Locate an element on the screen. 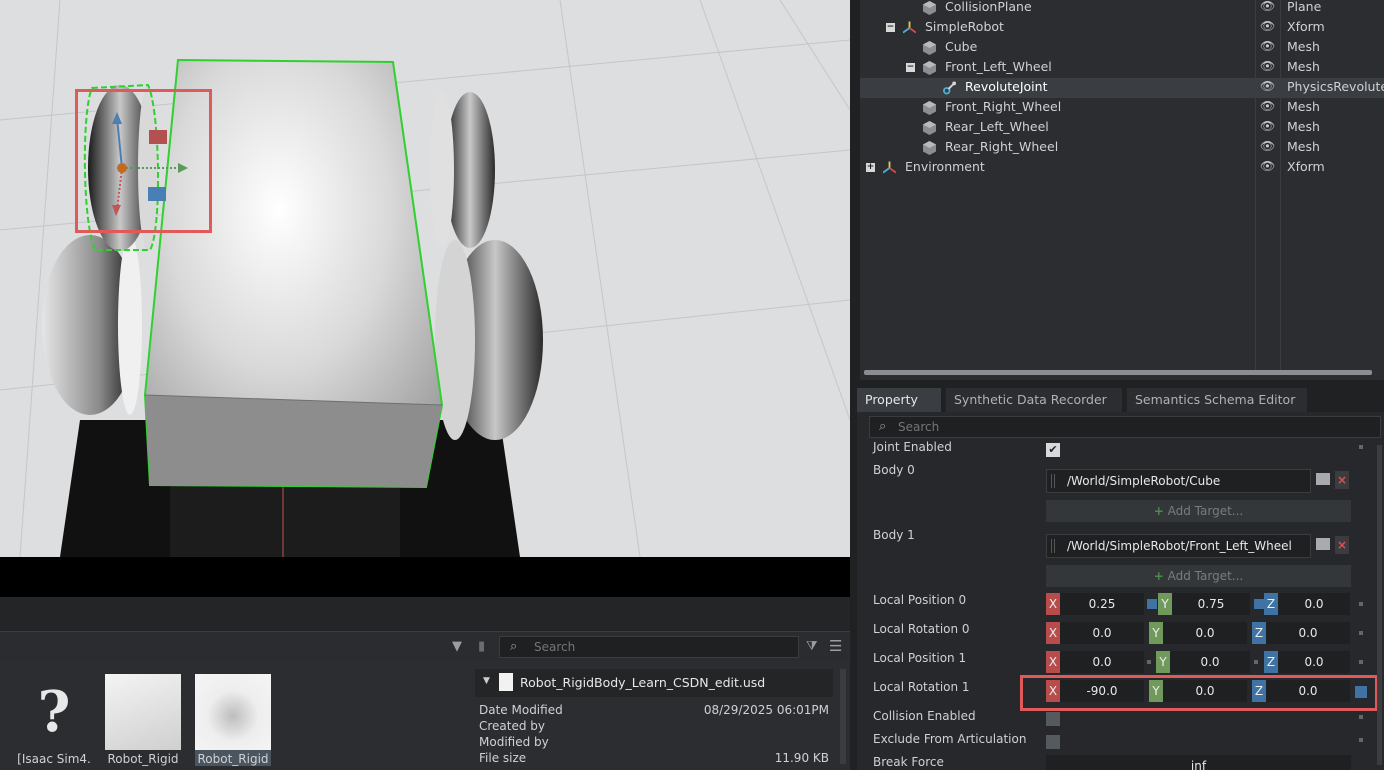  axis-z-label: Z is located at coordinates (1271, 604).